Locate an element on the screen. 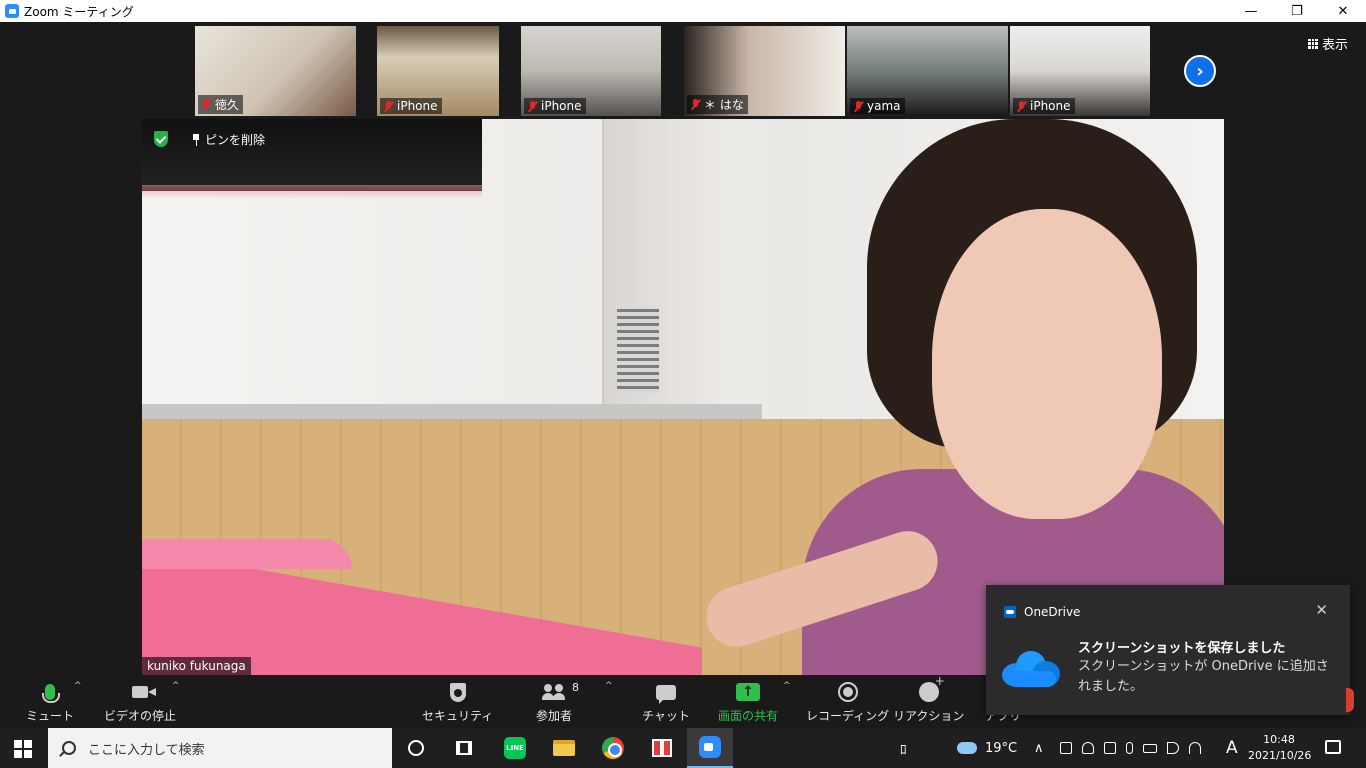 The height and width of the screenshot is (768, 1366). minimize-button: — is located at coordinates (1251, 11).